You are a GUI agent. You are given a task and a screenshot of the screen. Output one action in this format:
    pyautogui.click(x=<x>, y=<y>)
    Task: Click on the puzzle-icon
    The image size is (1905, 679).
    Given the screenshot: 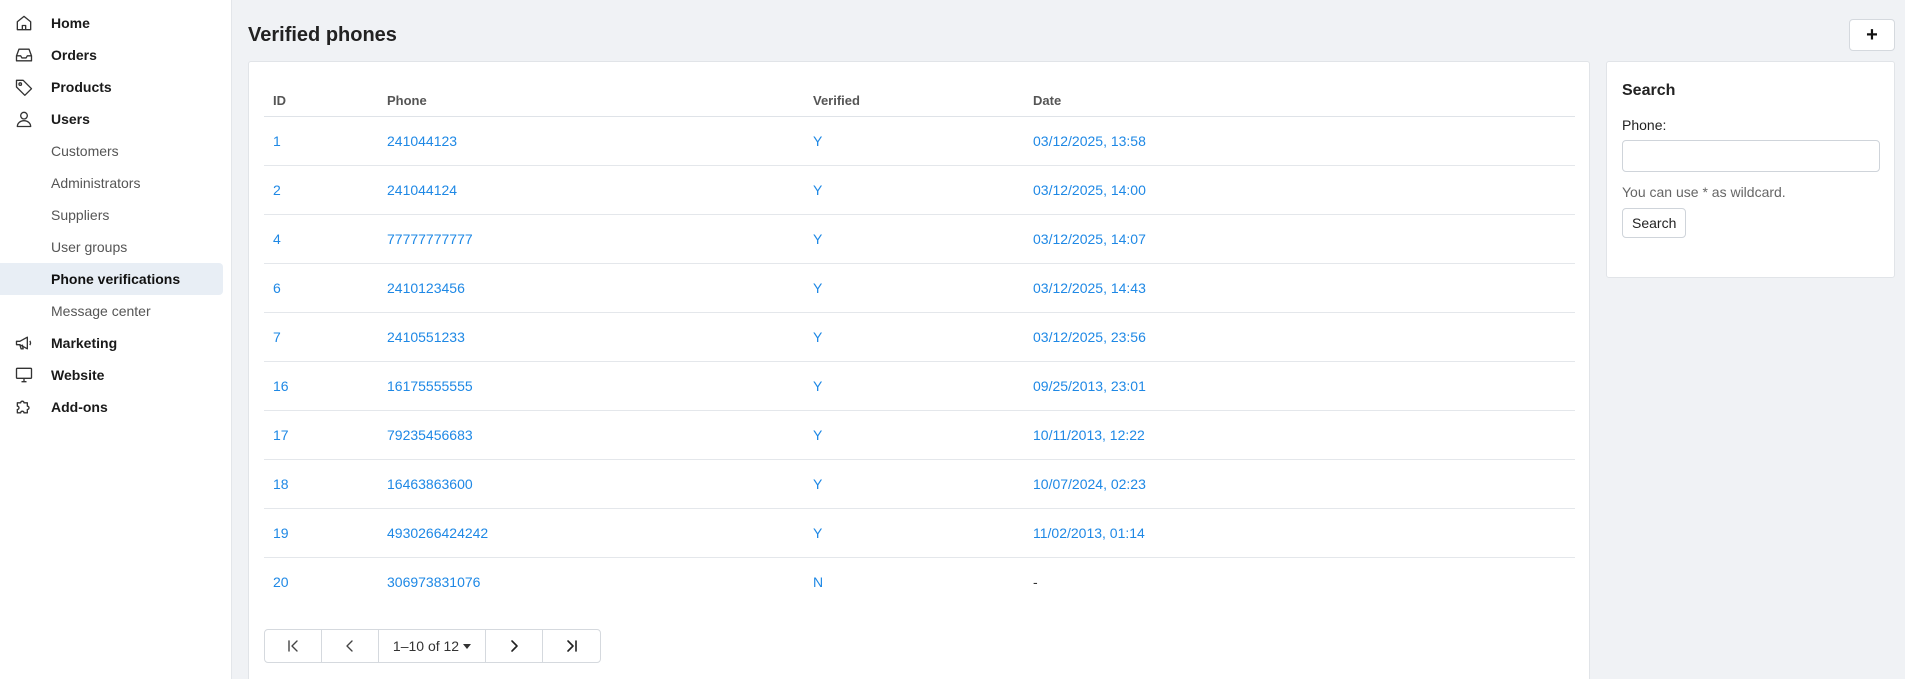 What is the action you would take?
    pyautogui.click(x=24, y=407)
    